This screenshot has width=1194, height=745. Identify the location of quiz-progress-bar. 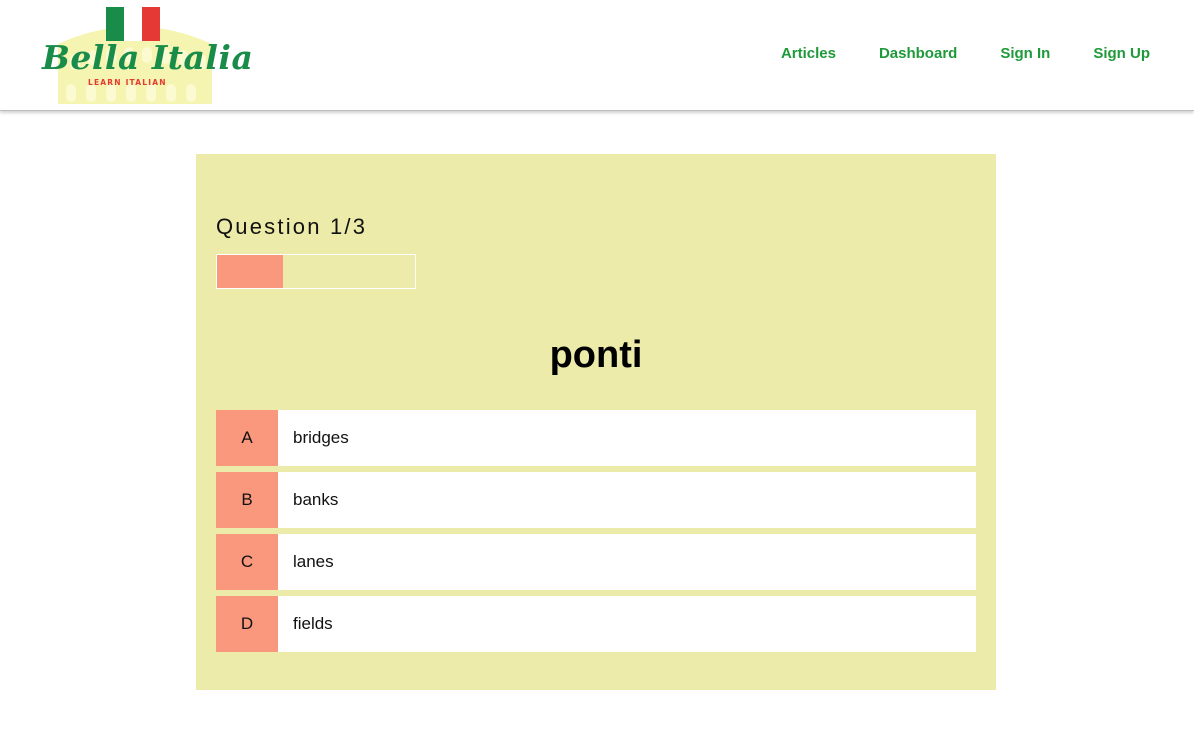
(316, 271).